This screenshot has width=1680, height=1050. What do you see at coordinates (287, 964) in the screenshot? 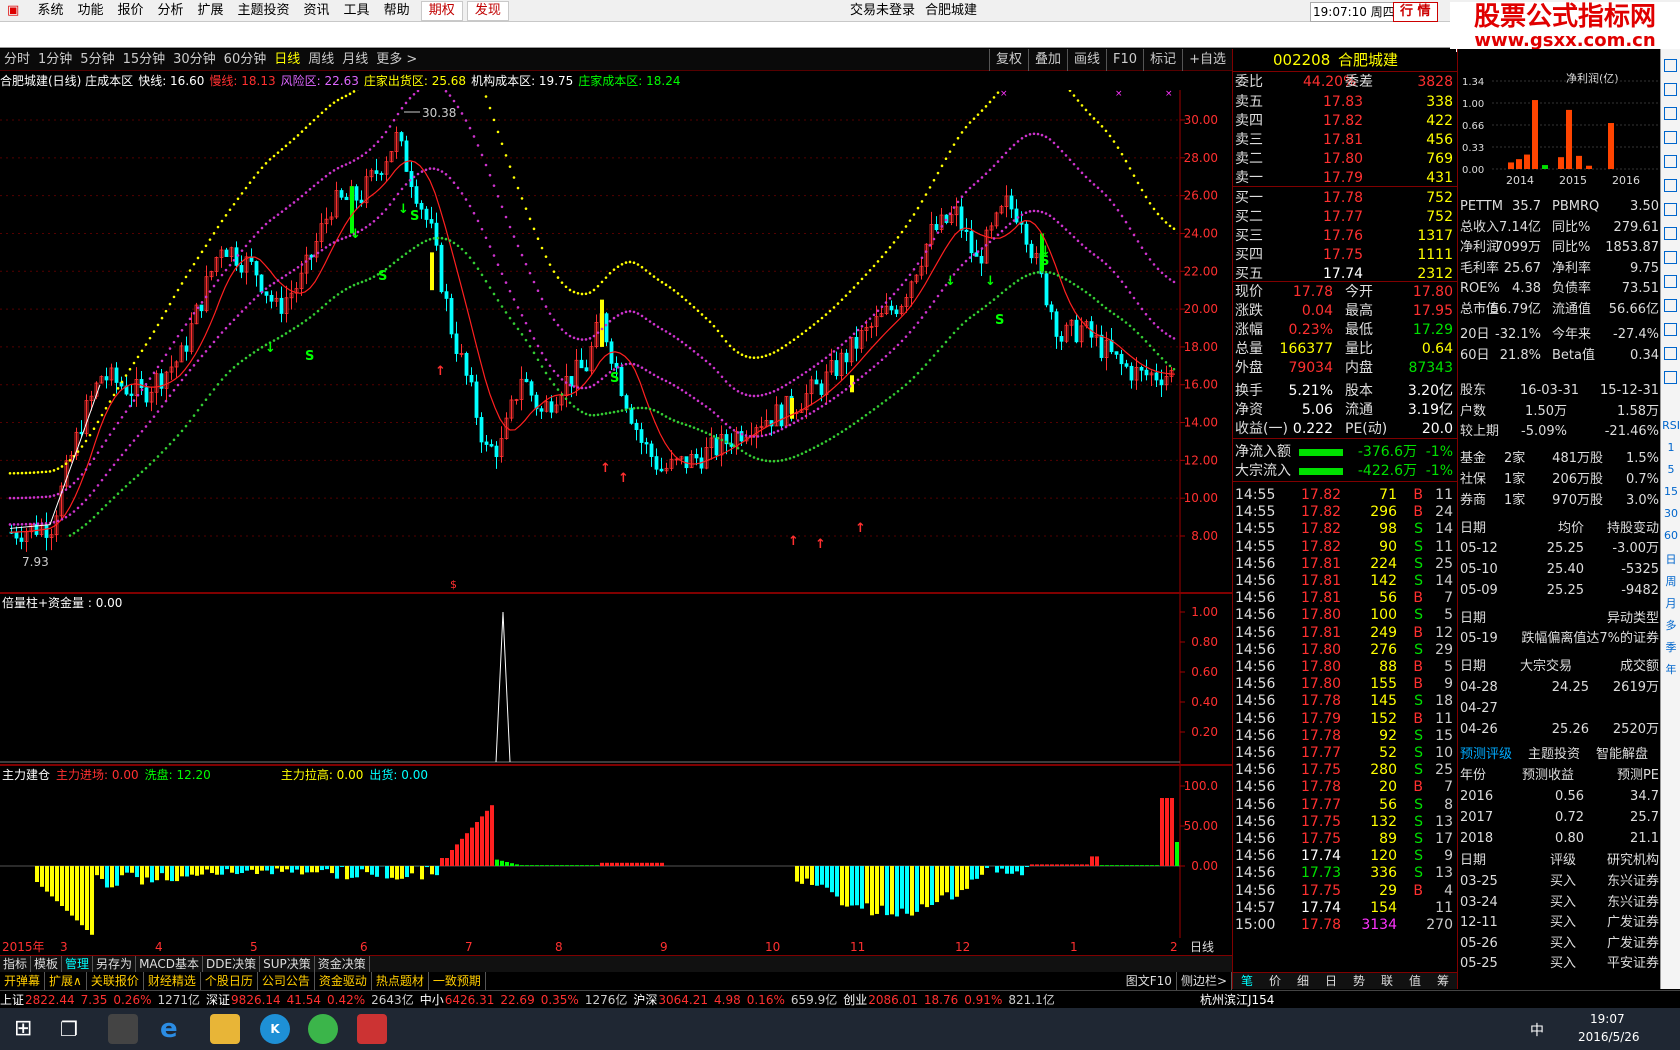
I see `indicator-tab: SUP决策` at bounding box center [287, 964].